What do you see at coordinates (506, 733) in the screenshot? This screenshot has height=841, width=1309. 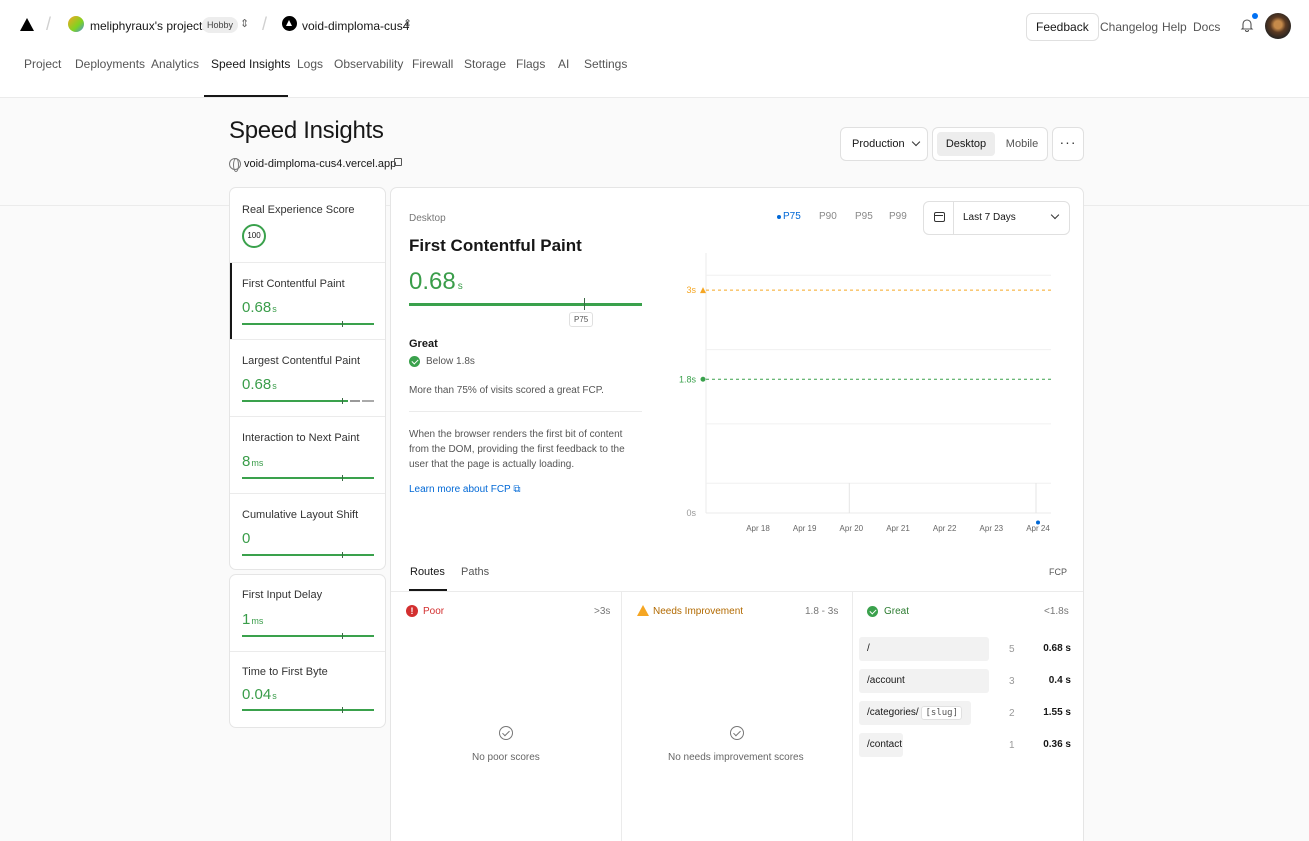 I see `check-circle-outline-icon` at bounding box center [506, 733].